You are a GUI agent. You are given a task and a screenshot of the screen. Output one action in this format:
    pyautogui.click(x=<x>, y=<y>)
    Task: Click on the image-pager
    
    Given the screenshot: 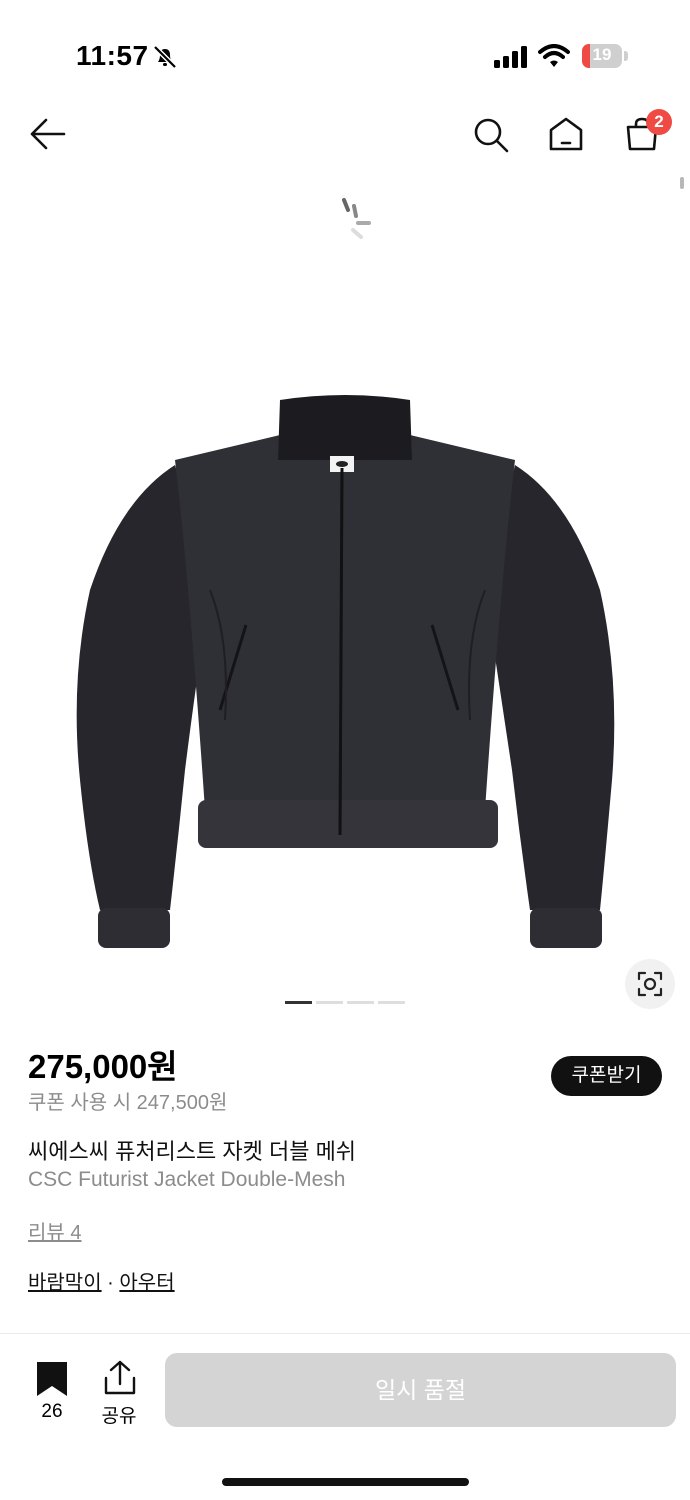 What is the action you would take?
    pyautogui.click(x=345, y=1002)
    